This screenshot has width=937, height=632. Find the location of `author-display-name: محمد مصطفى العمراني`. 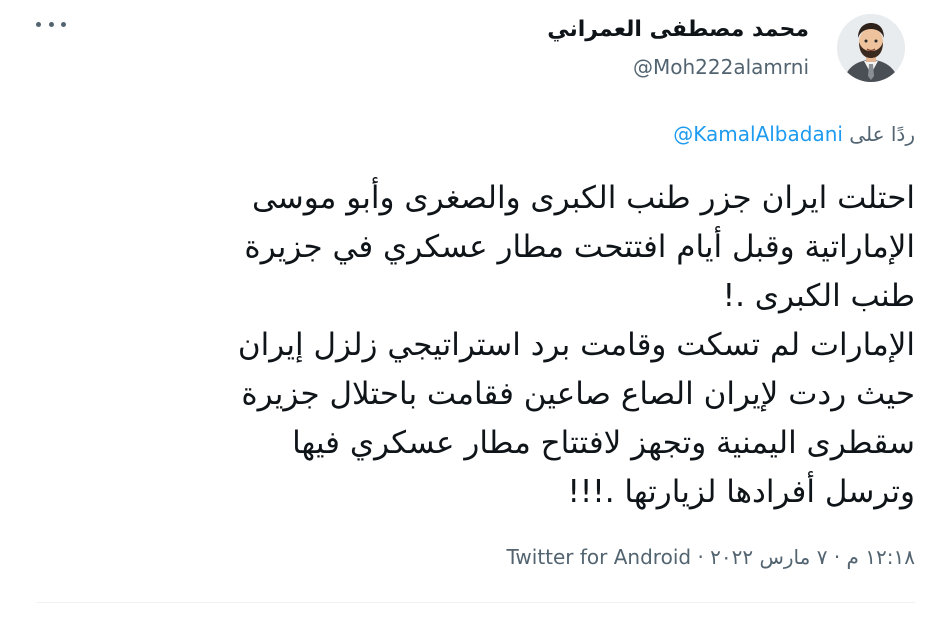

author-display-name: محمد مصطفى العمراني is located at coordinates (678, 30).